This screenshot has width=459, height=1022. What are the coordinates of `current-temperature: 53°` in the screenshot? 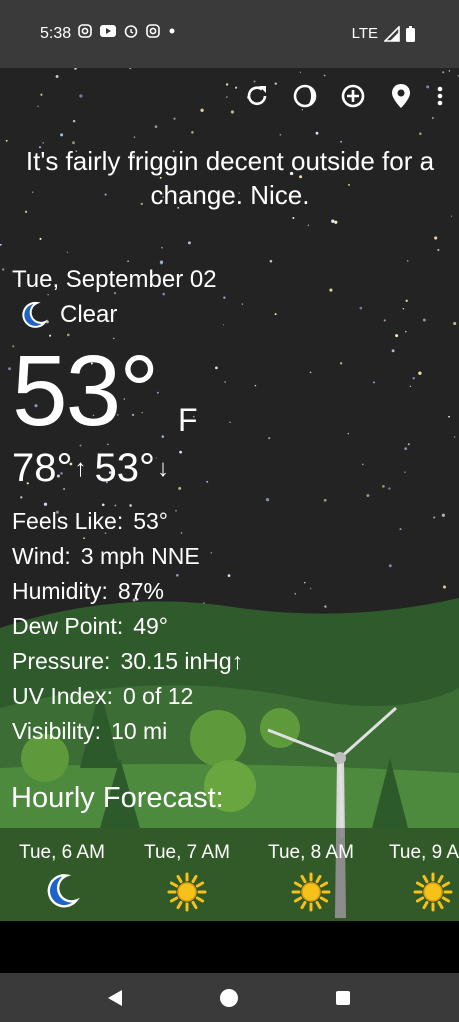 It's located at (85, 391).